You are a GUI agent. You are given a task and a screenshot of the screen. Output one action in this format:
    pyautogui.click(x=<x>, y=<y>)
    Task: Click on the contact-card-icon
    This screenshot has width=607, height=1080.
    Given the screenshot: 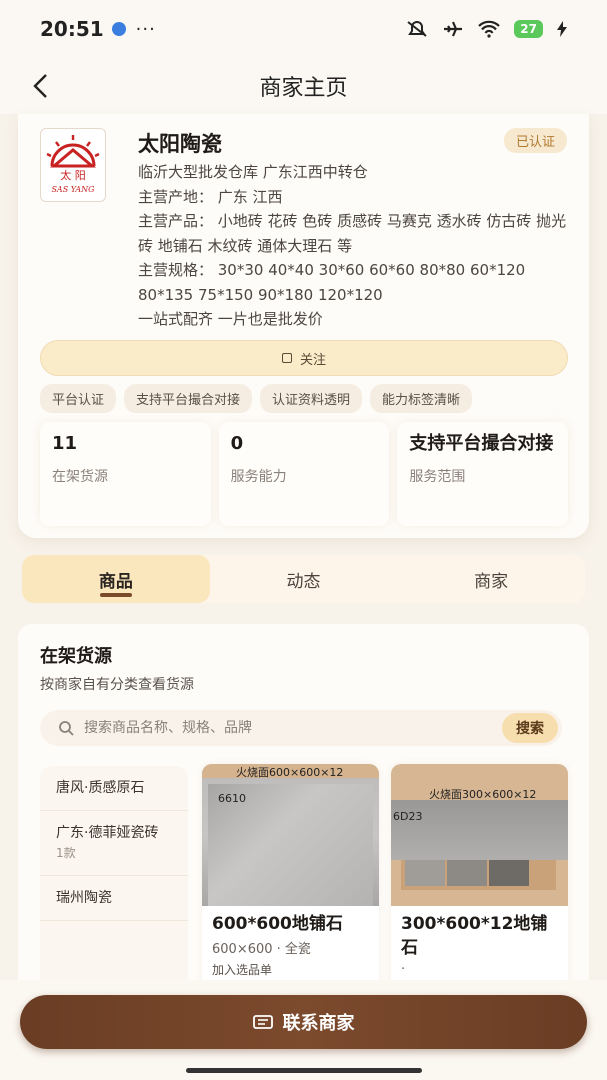 What is the action you would take?
    pyautogui.click(x=262, y=1022)
    